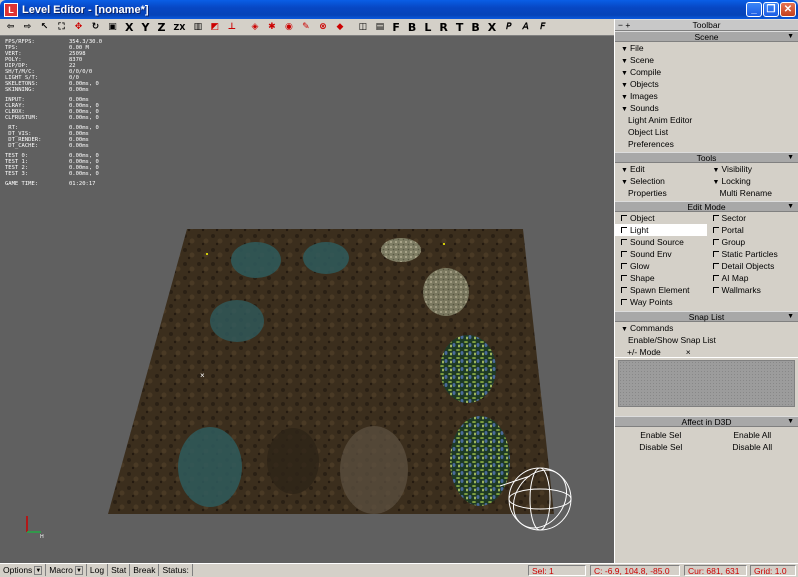 The image size is (798, 577). What do you see at coordinates (706, 157) in the screenshot?
I see `tools-section-header: Tools▼` at bounding box center [706, 157].